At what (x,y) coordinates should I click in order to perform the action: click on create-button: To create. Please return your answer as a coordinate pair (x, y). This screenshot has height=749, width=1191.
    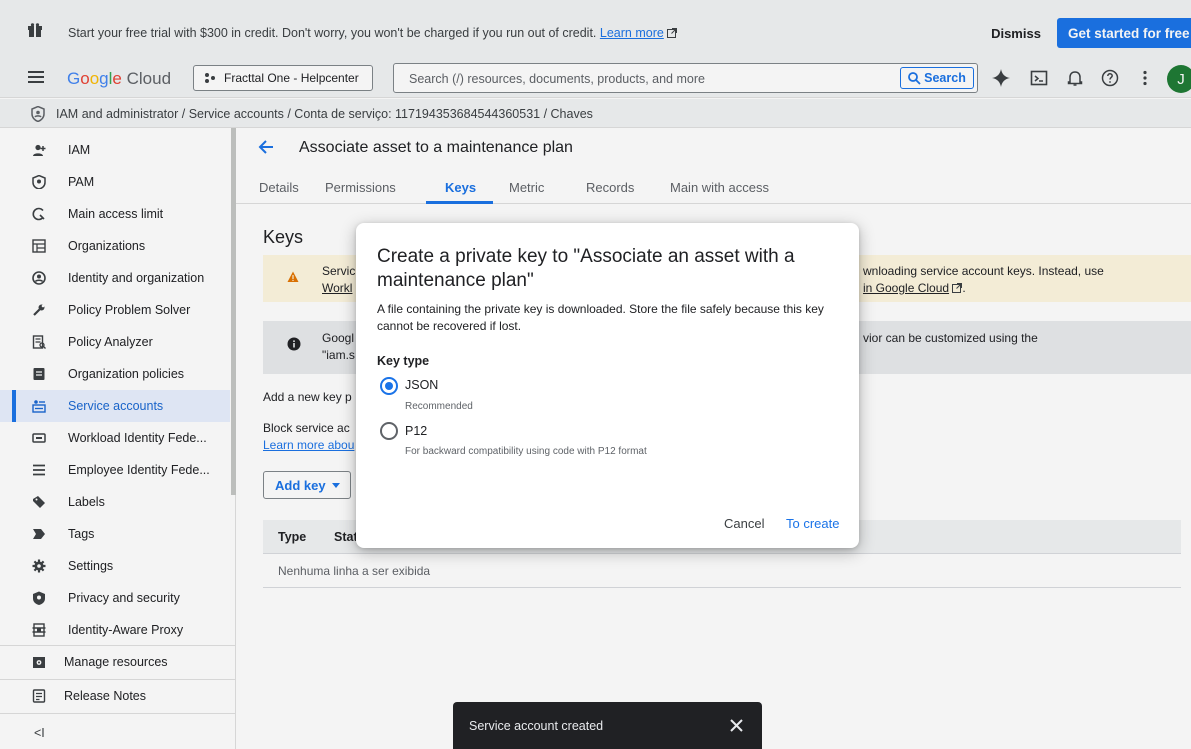
    Looking at the image, I should click on (812, 523).